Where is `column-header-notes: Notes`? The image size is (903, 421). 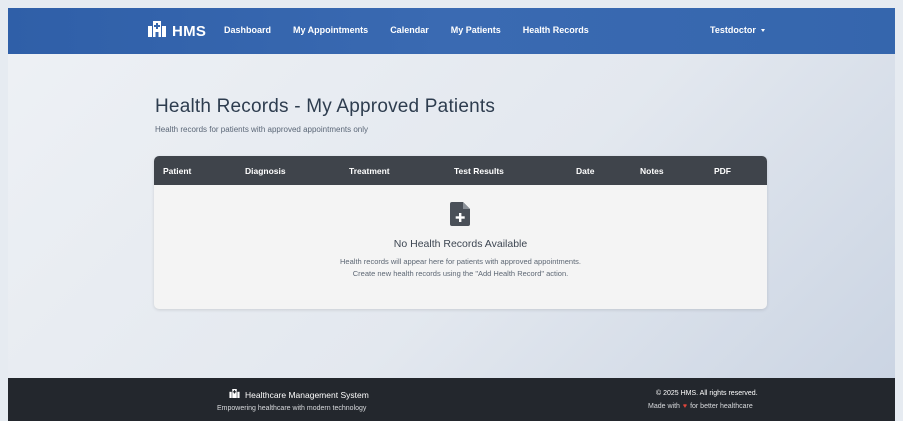
column-header-notes: Notes is located at coordinates (652, 171).